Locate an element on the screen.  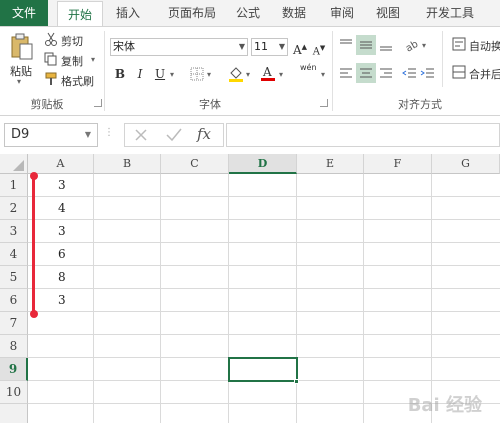
cell-a1: 3 is located at coordinates (60, 185).